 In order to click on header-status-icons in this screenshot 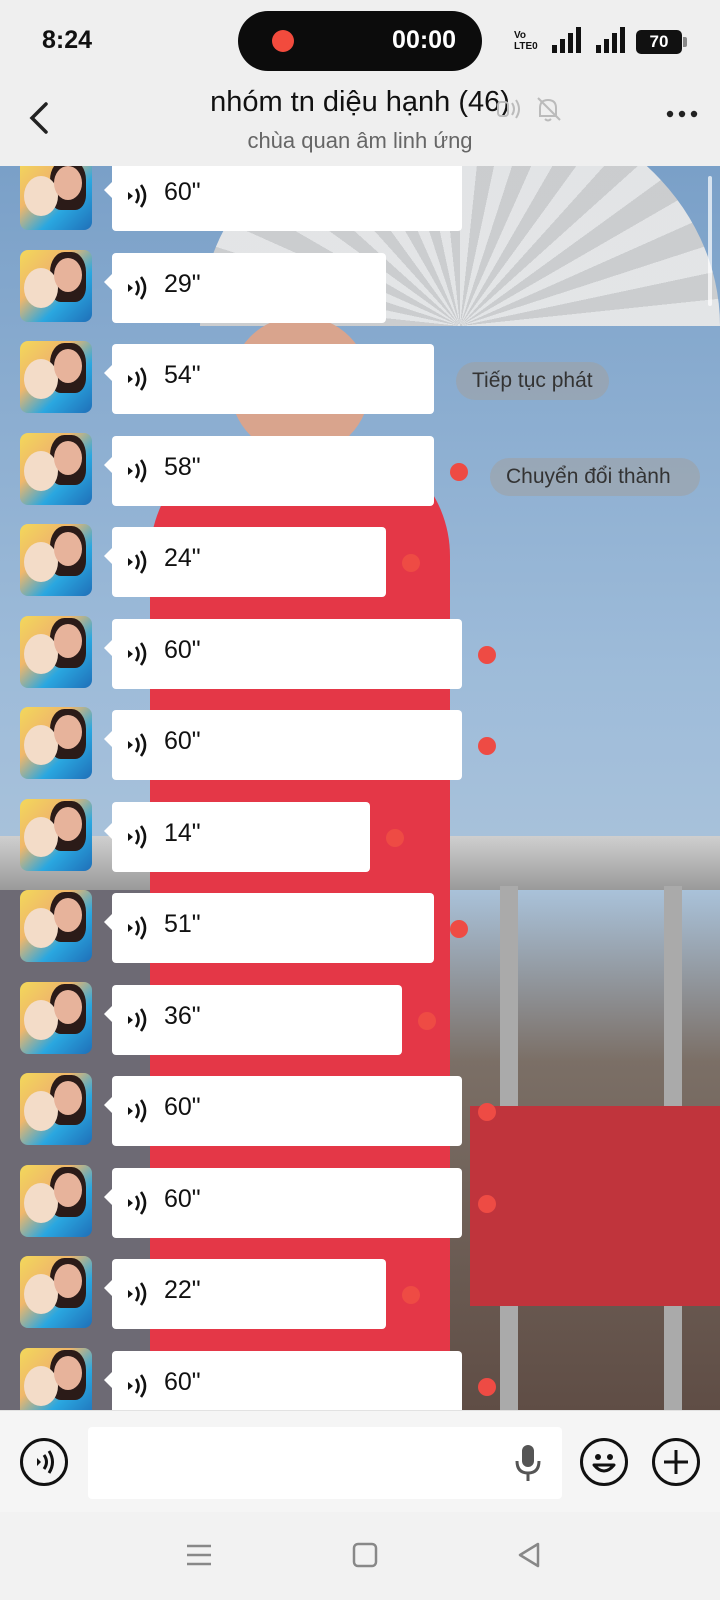, I will do `click(534, 111)`.